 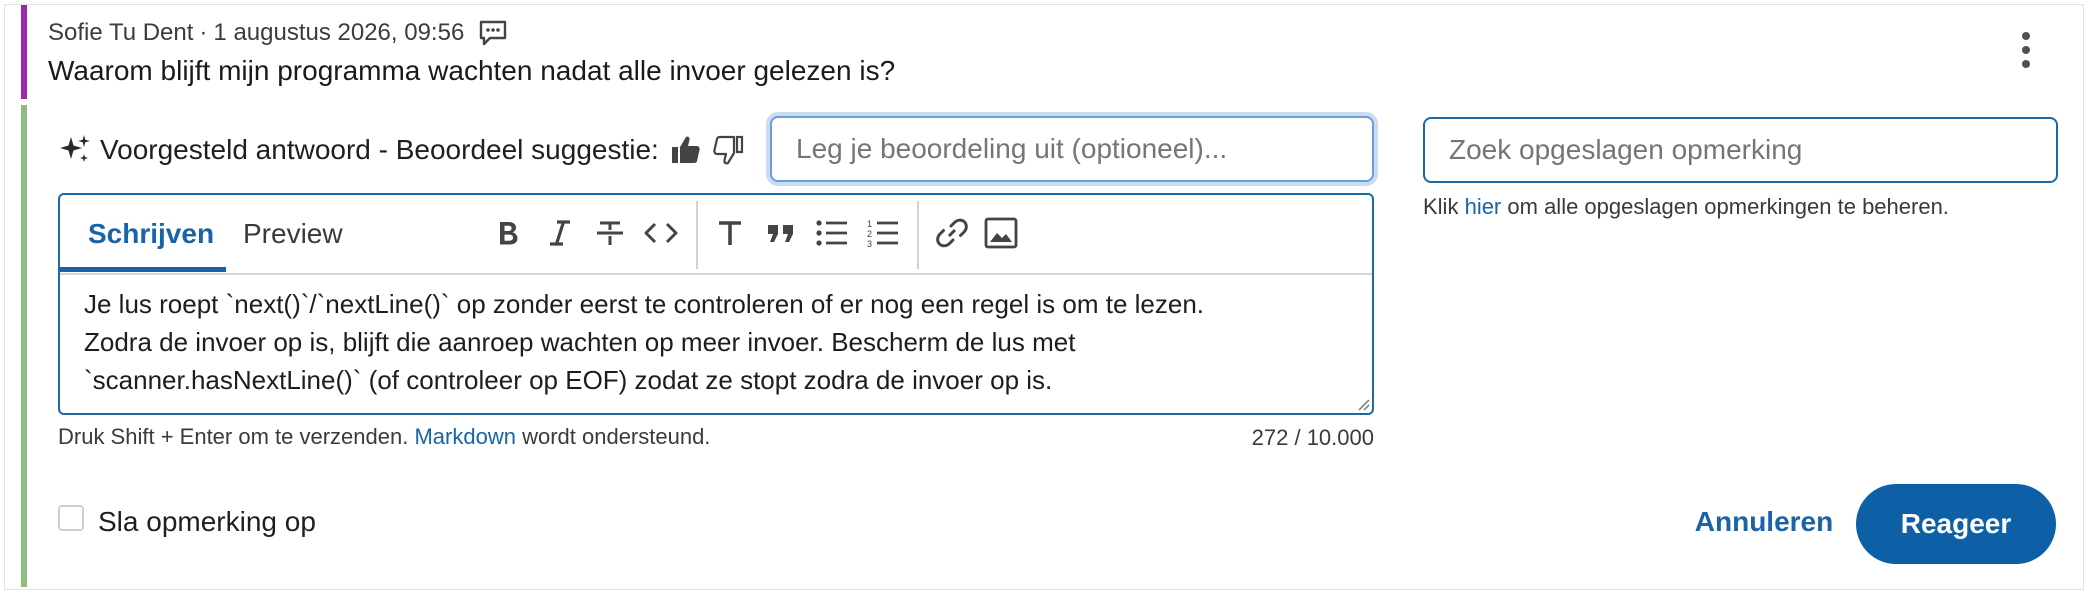 What do you see at coordinates (207, 522) in the screenshot?
I see `save-comment-label: Sla opmerking op` at bounding box center [207, 522].